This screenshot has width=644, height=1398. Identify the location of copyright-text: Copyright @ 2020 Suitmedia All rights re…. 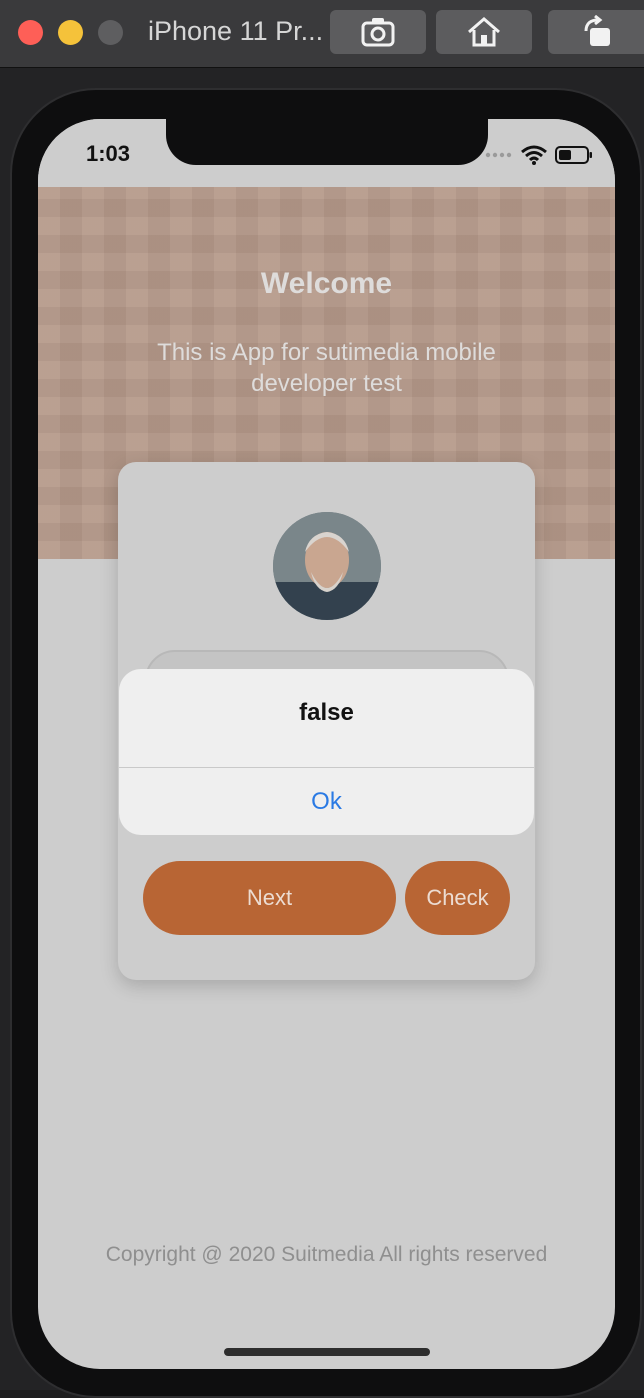
(326, 1254).